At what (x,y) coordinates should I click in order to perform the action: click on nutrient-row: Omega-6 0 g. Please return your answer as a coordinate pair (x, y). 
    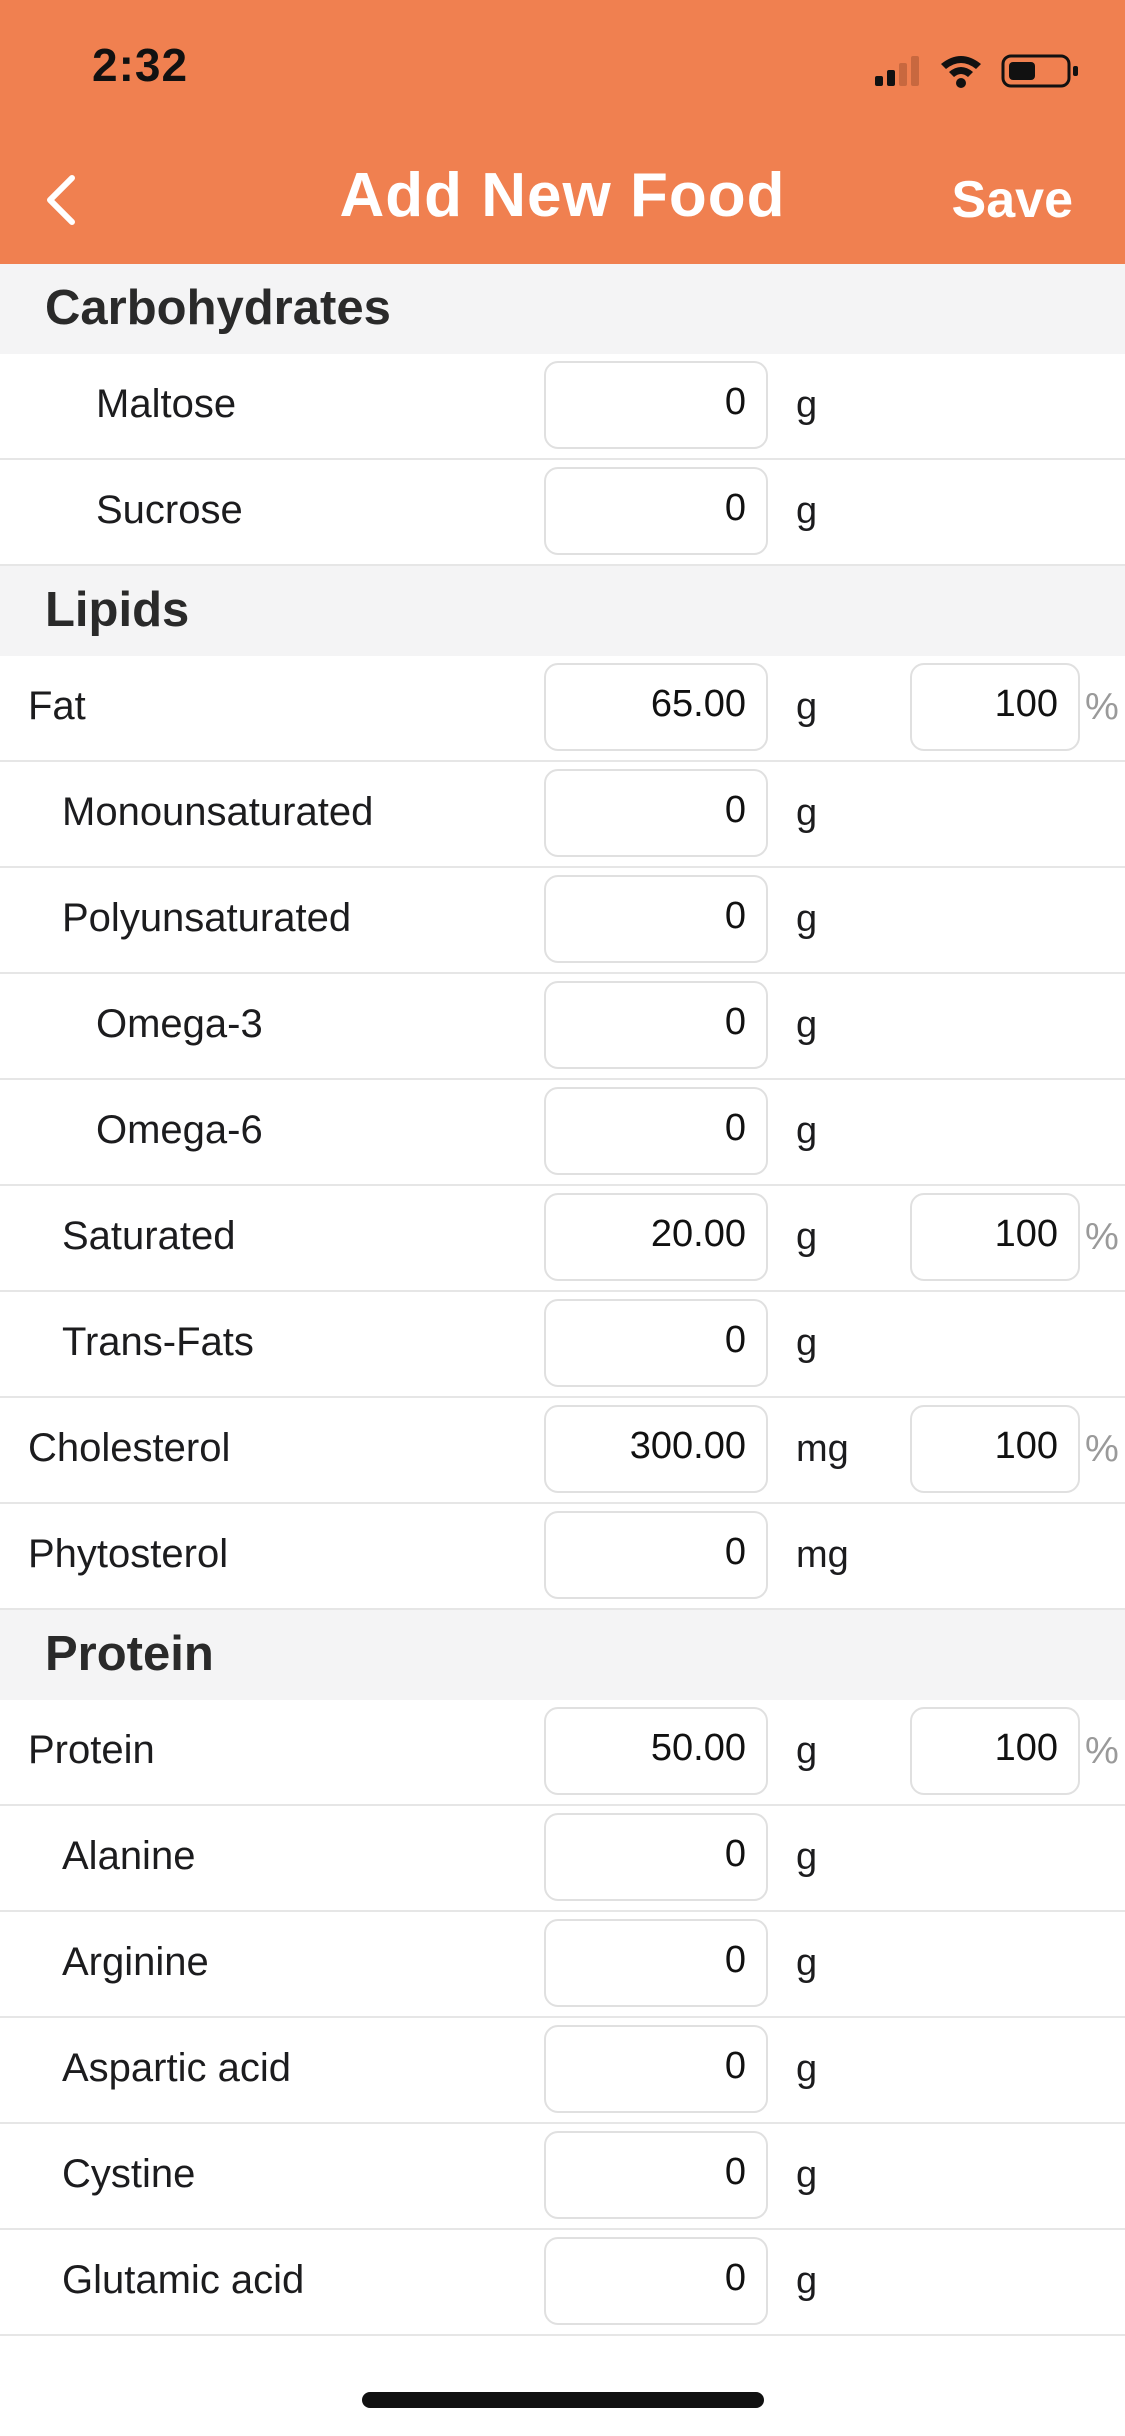
    Looking at the image, I should click on (562, 1133).